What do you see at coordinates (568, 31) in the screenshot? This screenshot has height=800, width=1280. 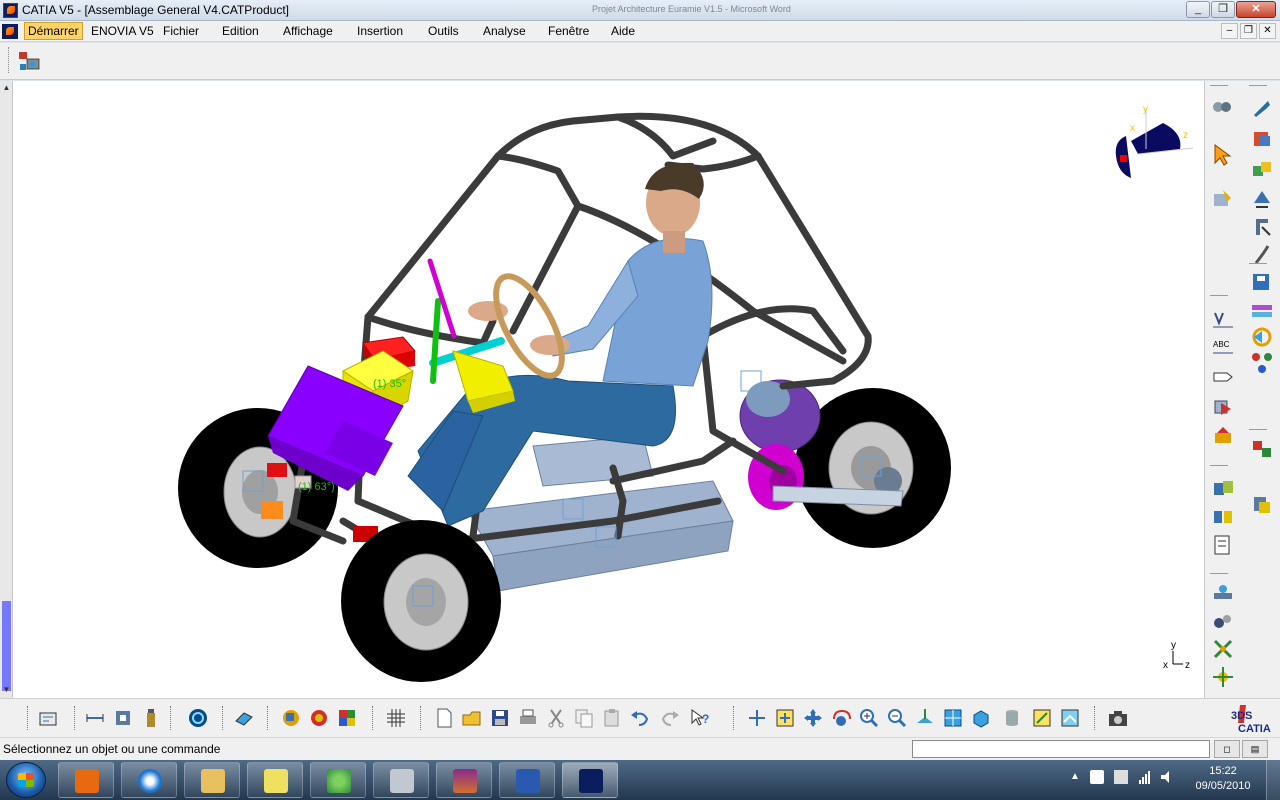 I see `menu-fenetre: Fenêtre` at bounding box center [568, 31].